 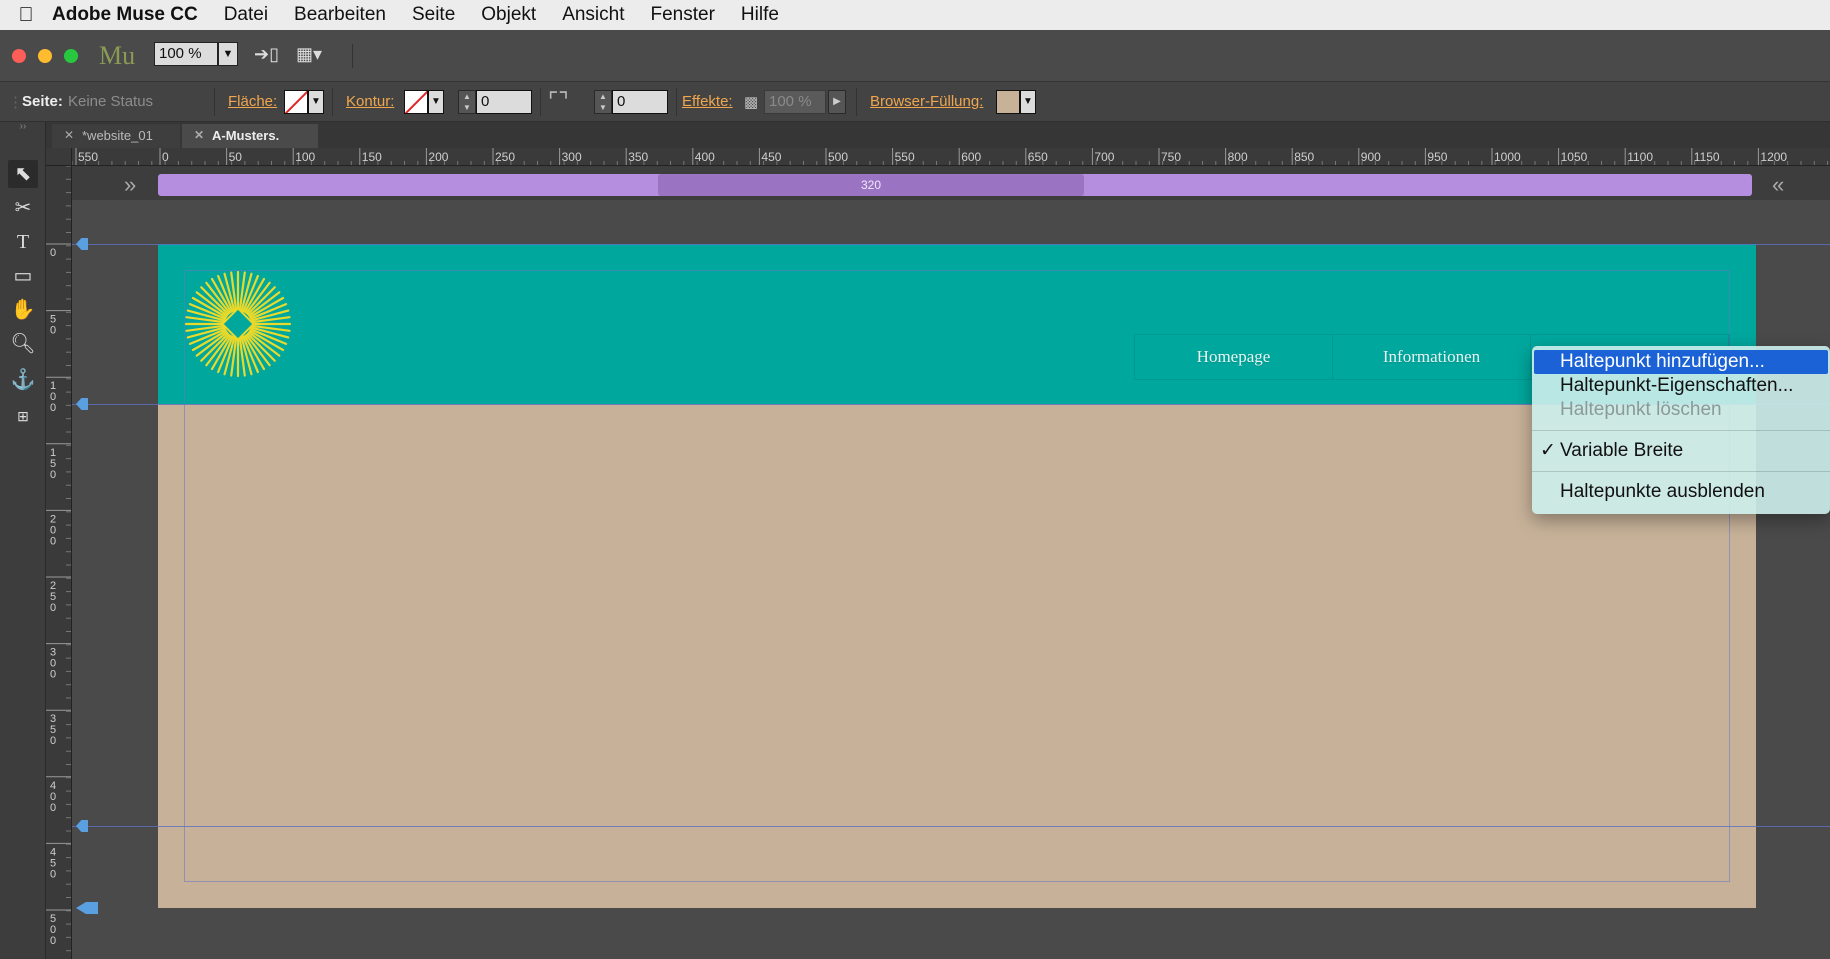 What do you see at coordinates (683, 15) in the screenshot?
I see `menu-fenster: Fenster` at bounding box center [683, 15].